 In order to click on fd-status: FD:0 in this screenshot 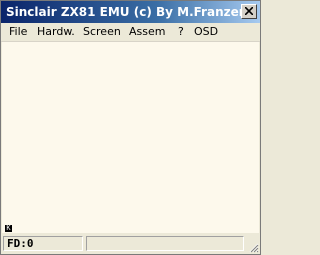, I will do `click(20, 243)`.